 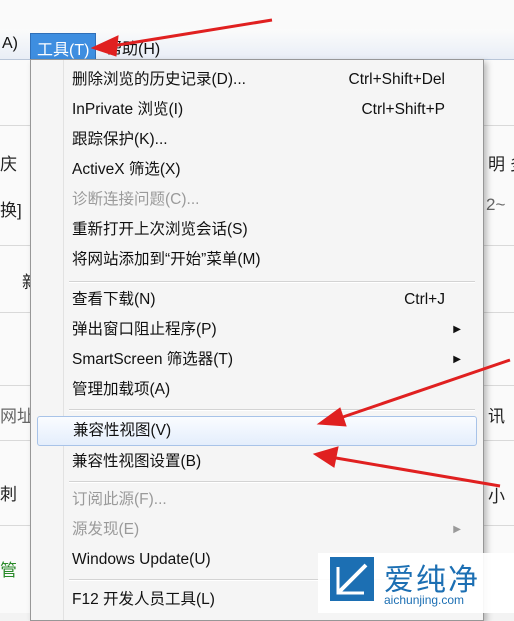 I want to click on arrow-to-compat-settings-head, so click(x=325, y=457).